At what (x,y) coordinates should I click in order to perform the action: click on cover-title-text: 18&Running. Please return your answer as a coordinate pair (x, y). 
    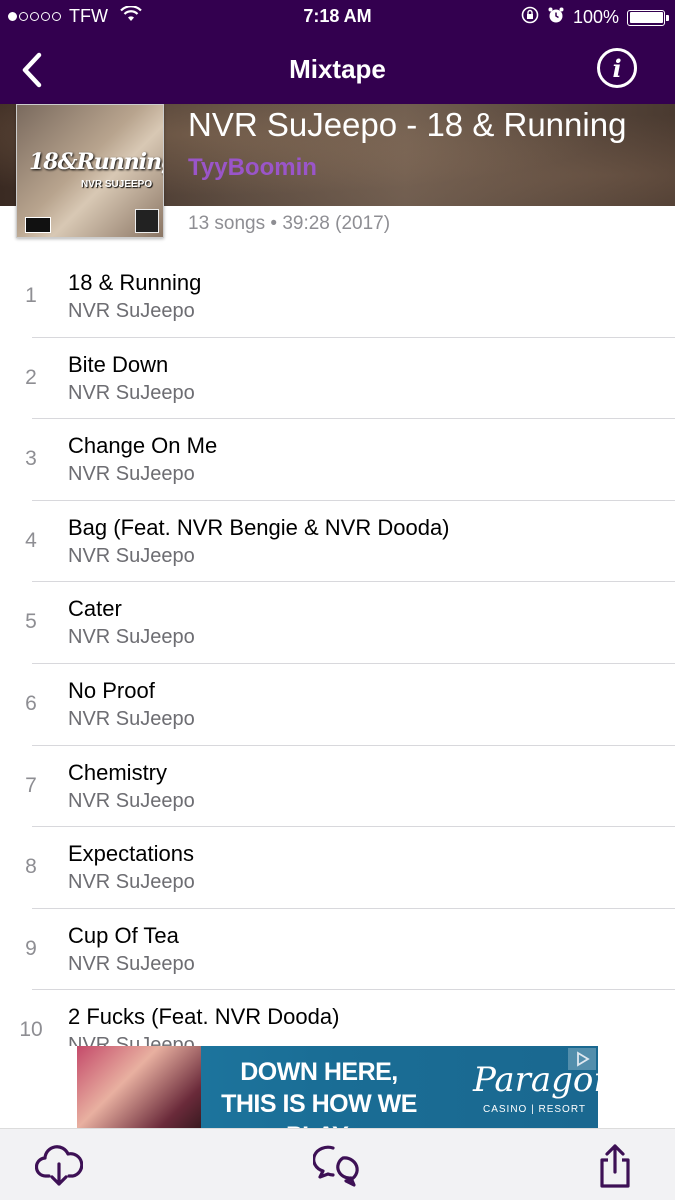
    Looking at the image, I should click on (96, 162).